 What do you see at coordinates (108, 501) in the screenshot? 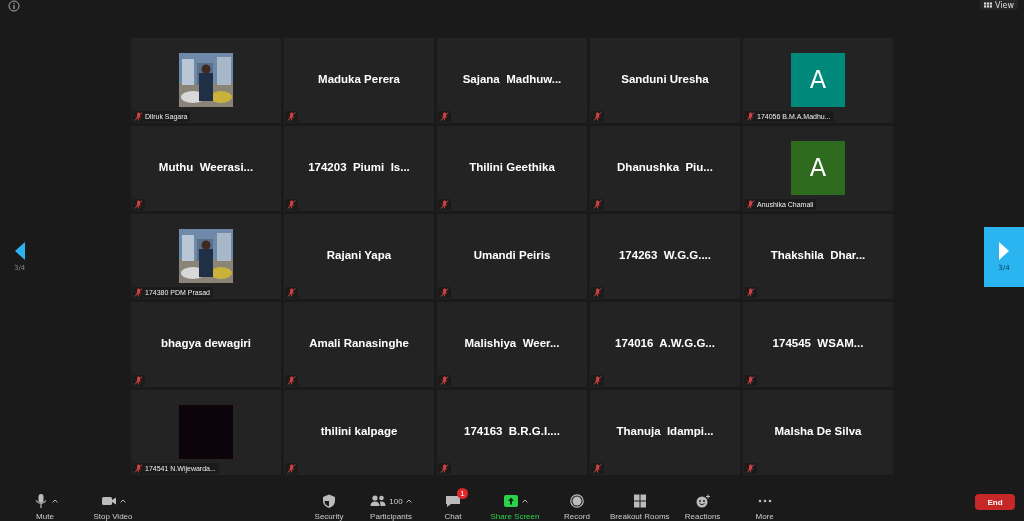
I see `camera-icon` at bounding box center [108, 501].